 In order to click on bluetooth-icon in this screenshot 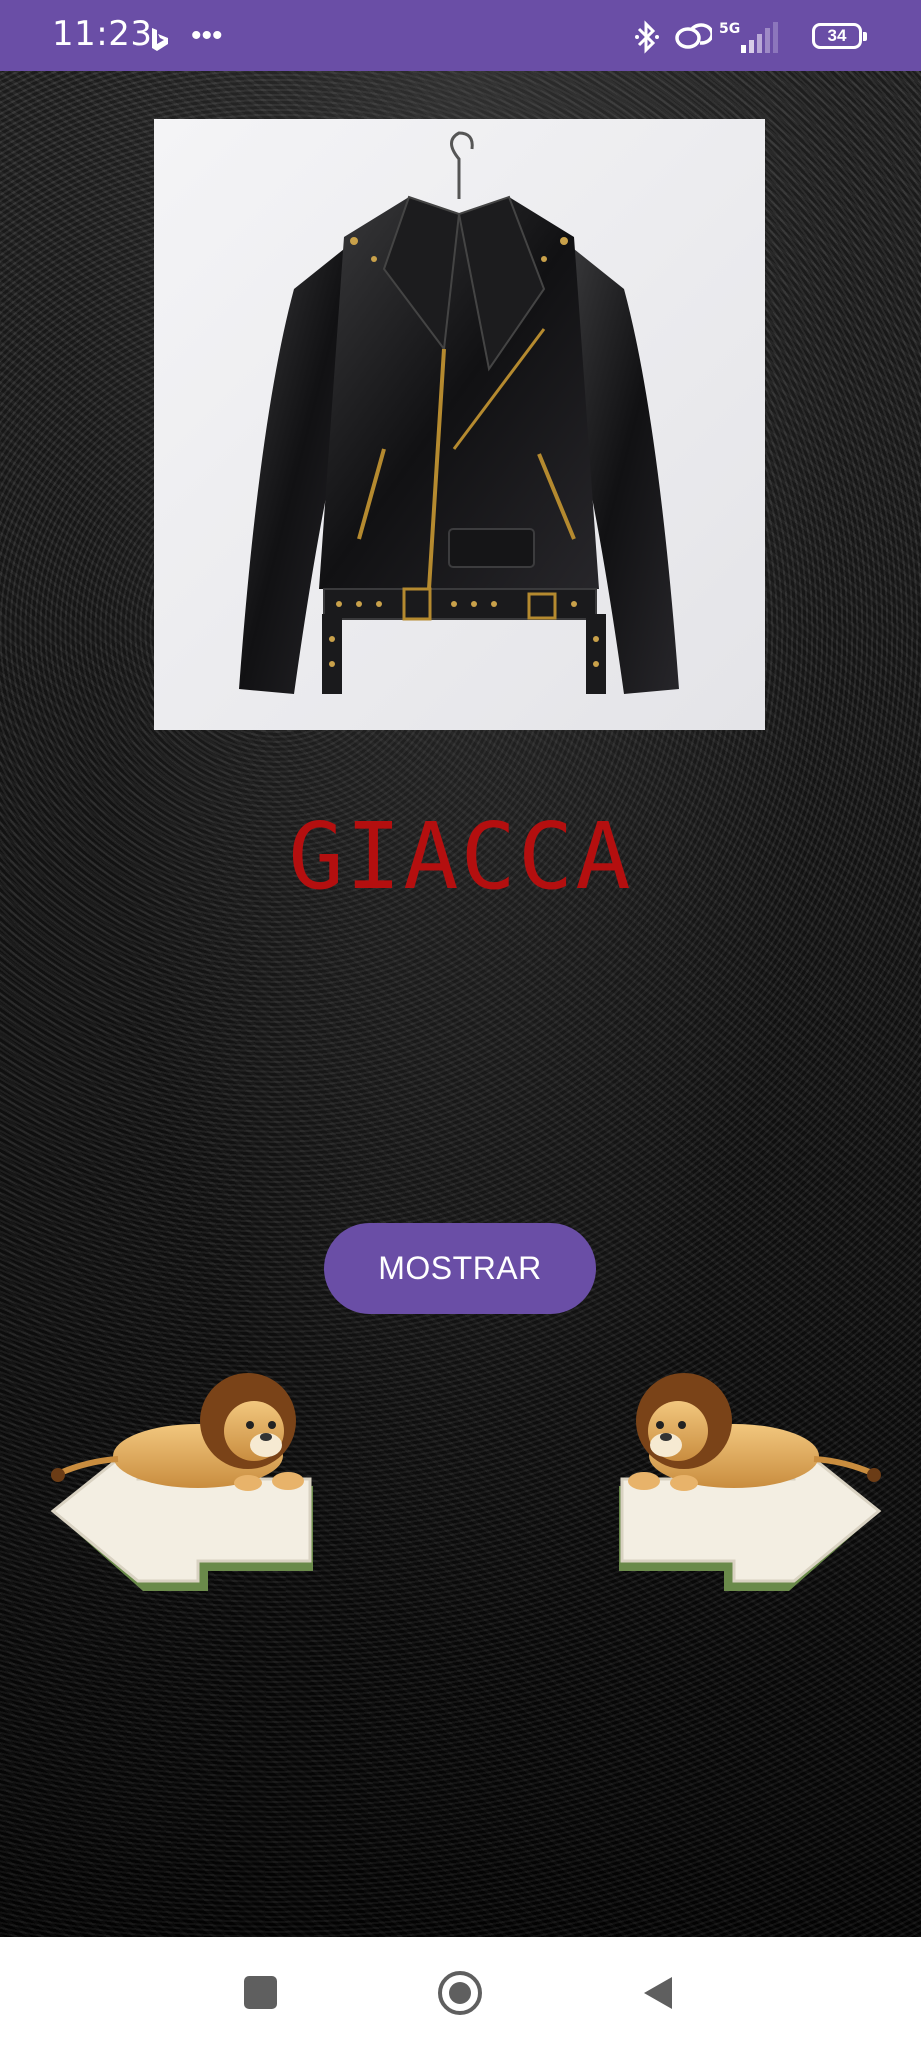, I will do `click(647, 37)`.